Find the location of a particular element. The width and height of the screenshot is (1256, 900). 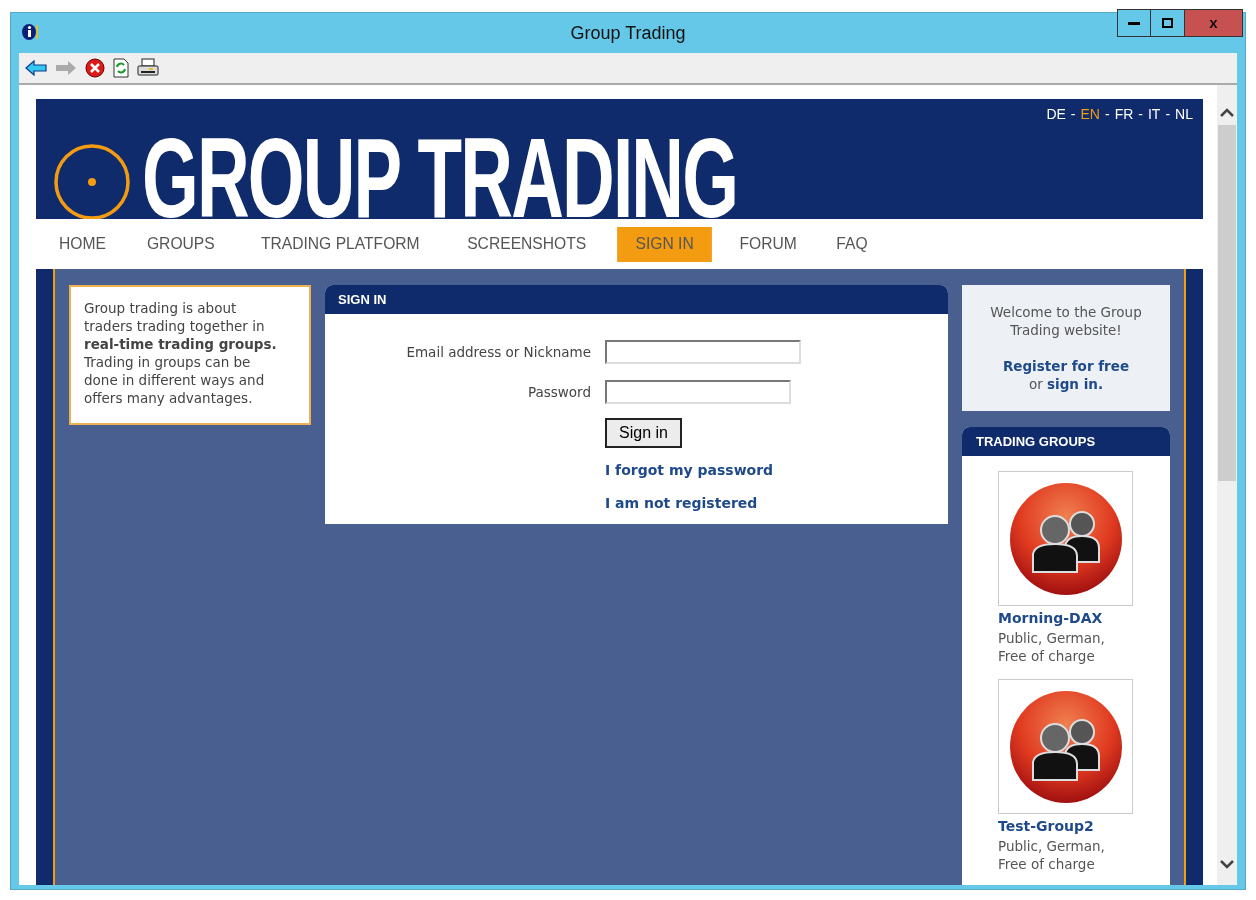

close-button: x is located at coordinates (1214, 23).